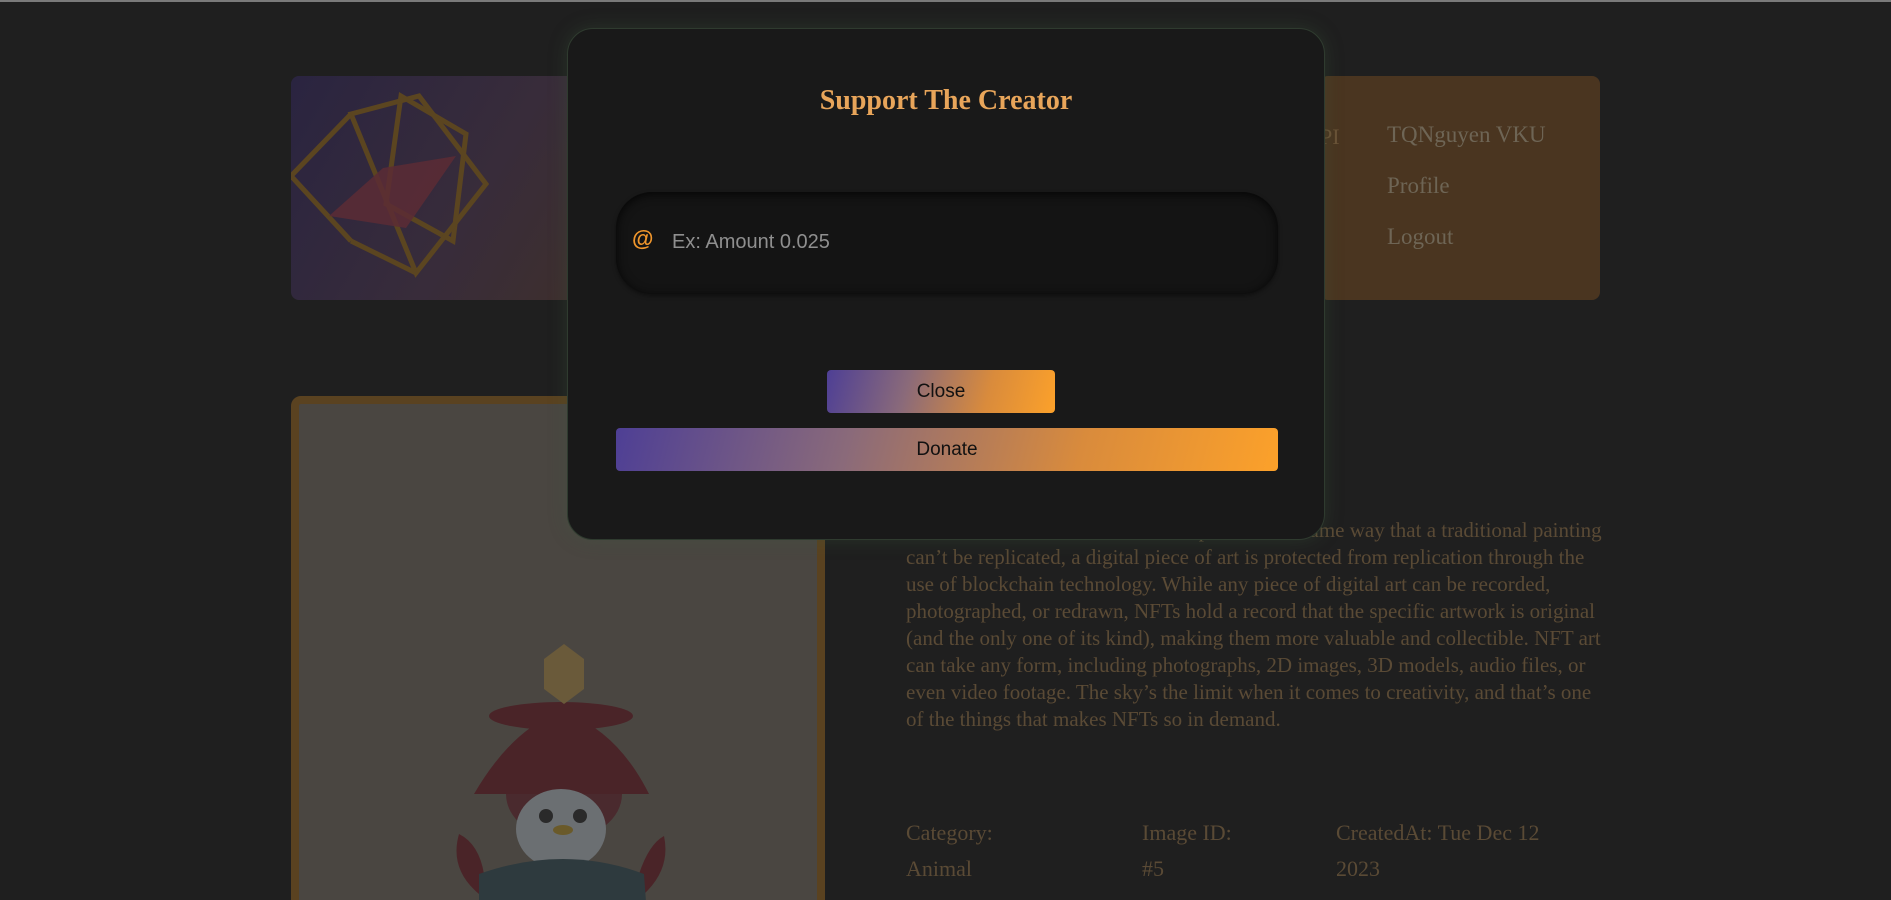  What do you see at coordinates (1466, 249) in the screenshot?
I see `nav-item-logout: Logout` at bounding box center [1466, 249].